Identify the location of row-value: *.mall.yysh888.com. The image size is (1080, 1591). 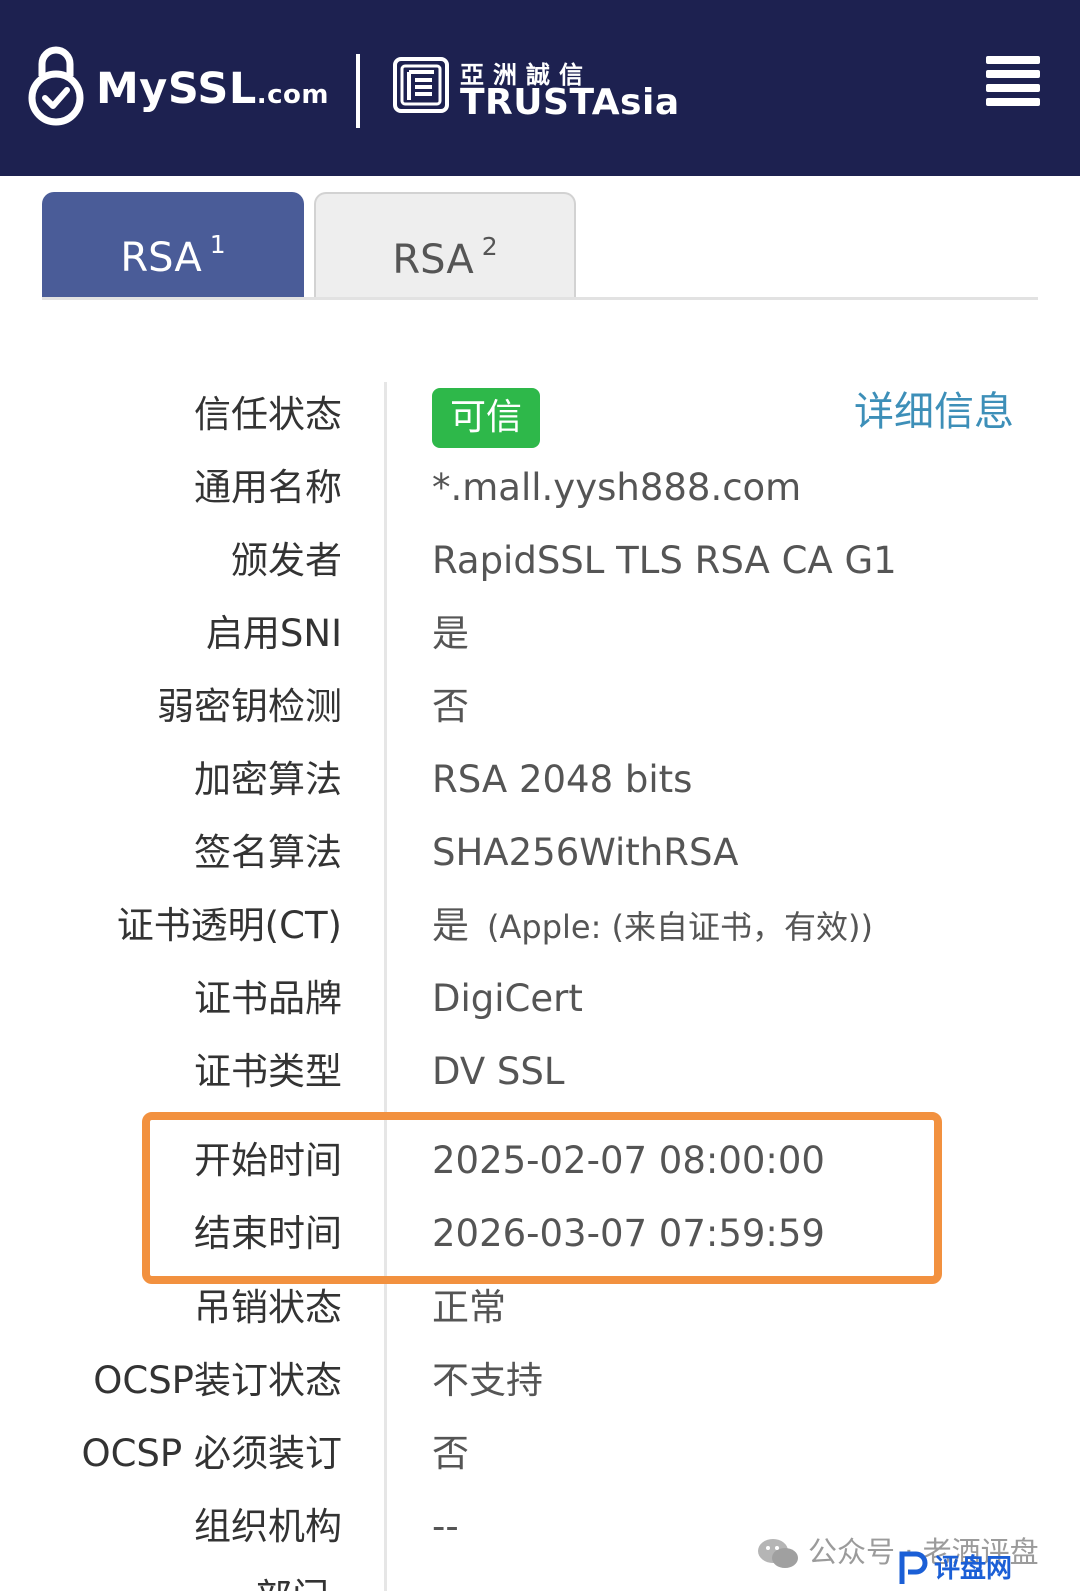
(617, 487).